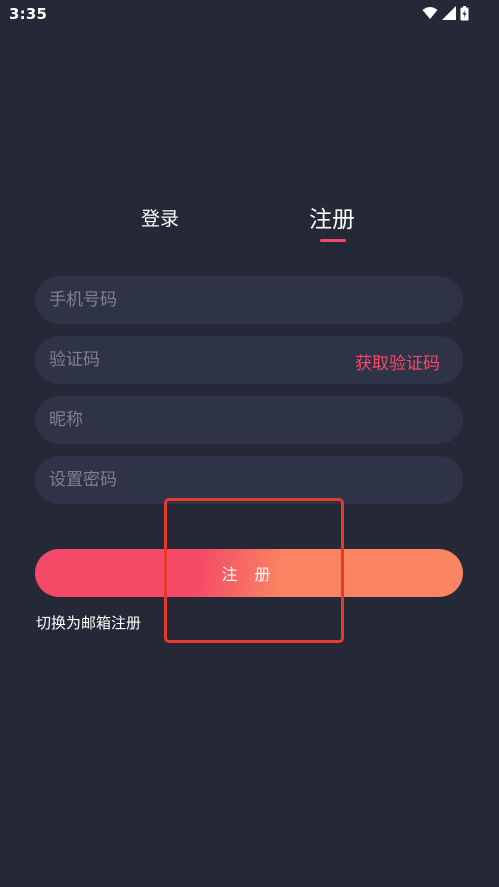 This screenshot has width=499, height=887. Describe the element at coordinates (333, 240) in the screenshot. I see `active-tab-indicator` at that location.